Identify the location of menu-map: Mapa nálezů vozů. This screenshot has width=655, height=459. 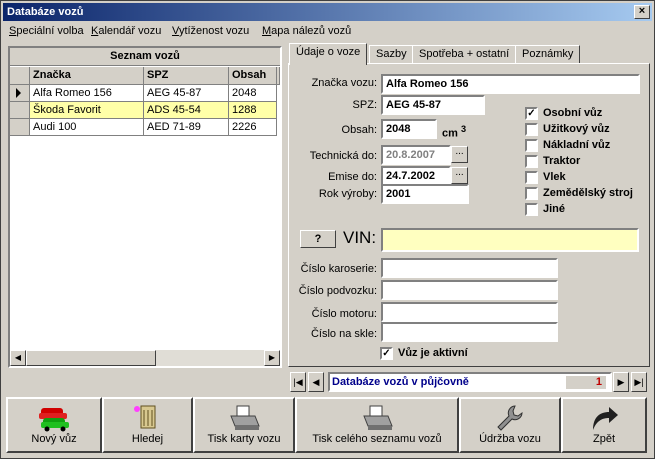
(306, 31).